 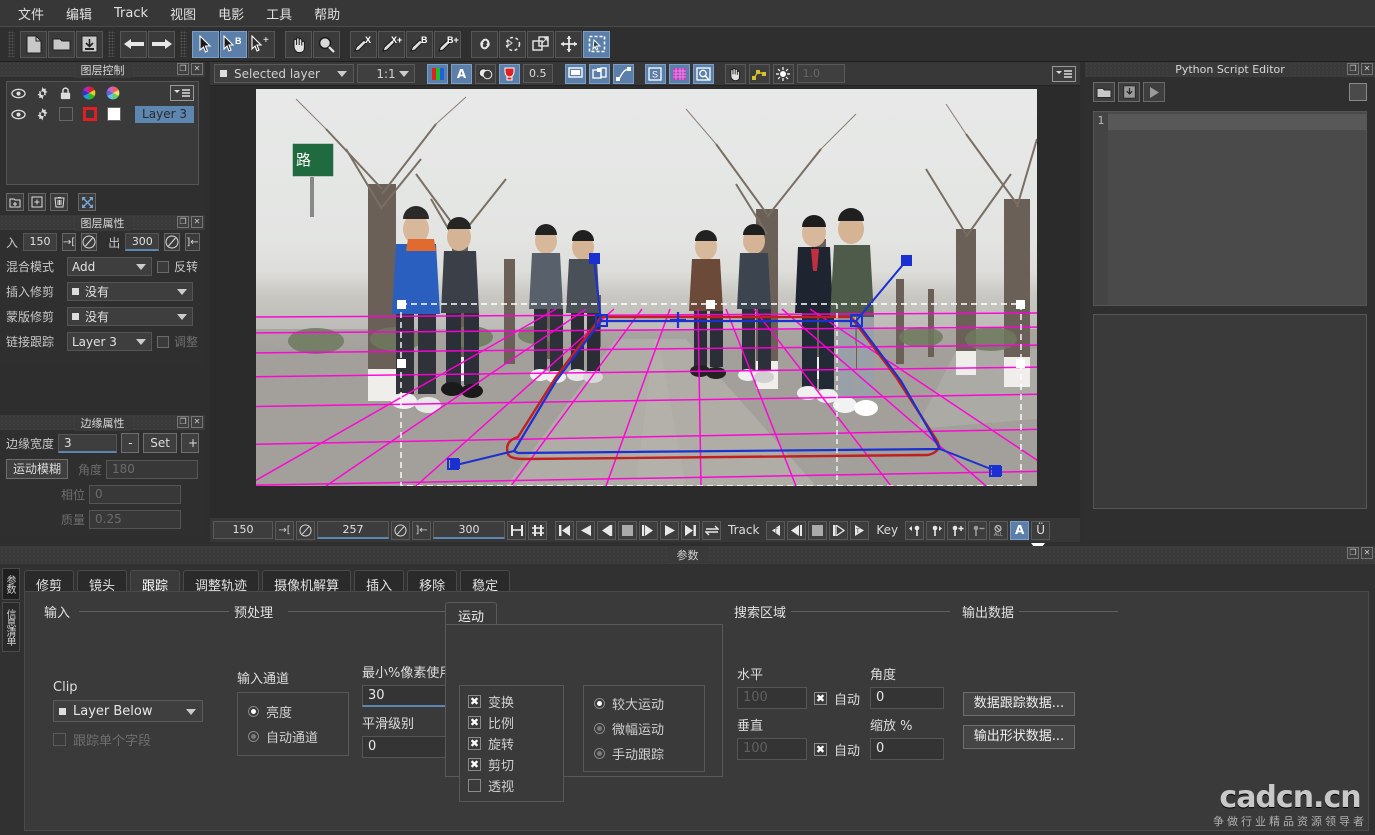 What do you see at coordinates (1041, 530) in the screenshot?
I see `key-u-icon: Ü` at bounding box center [1041, 530].